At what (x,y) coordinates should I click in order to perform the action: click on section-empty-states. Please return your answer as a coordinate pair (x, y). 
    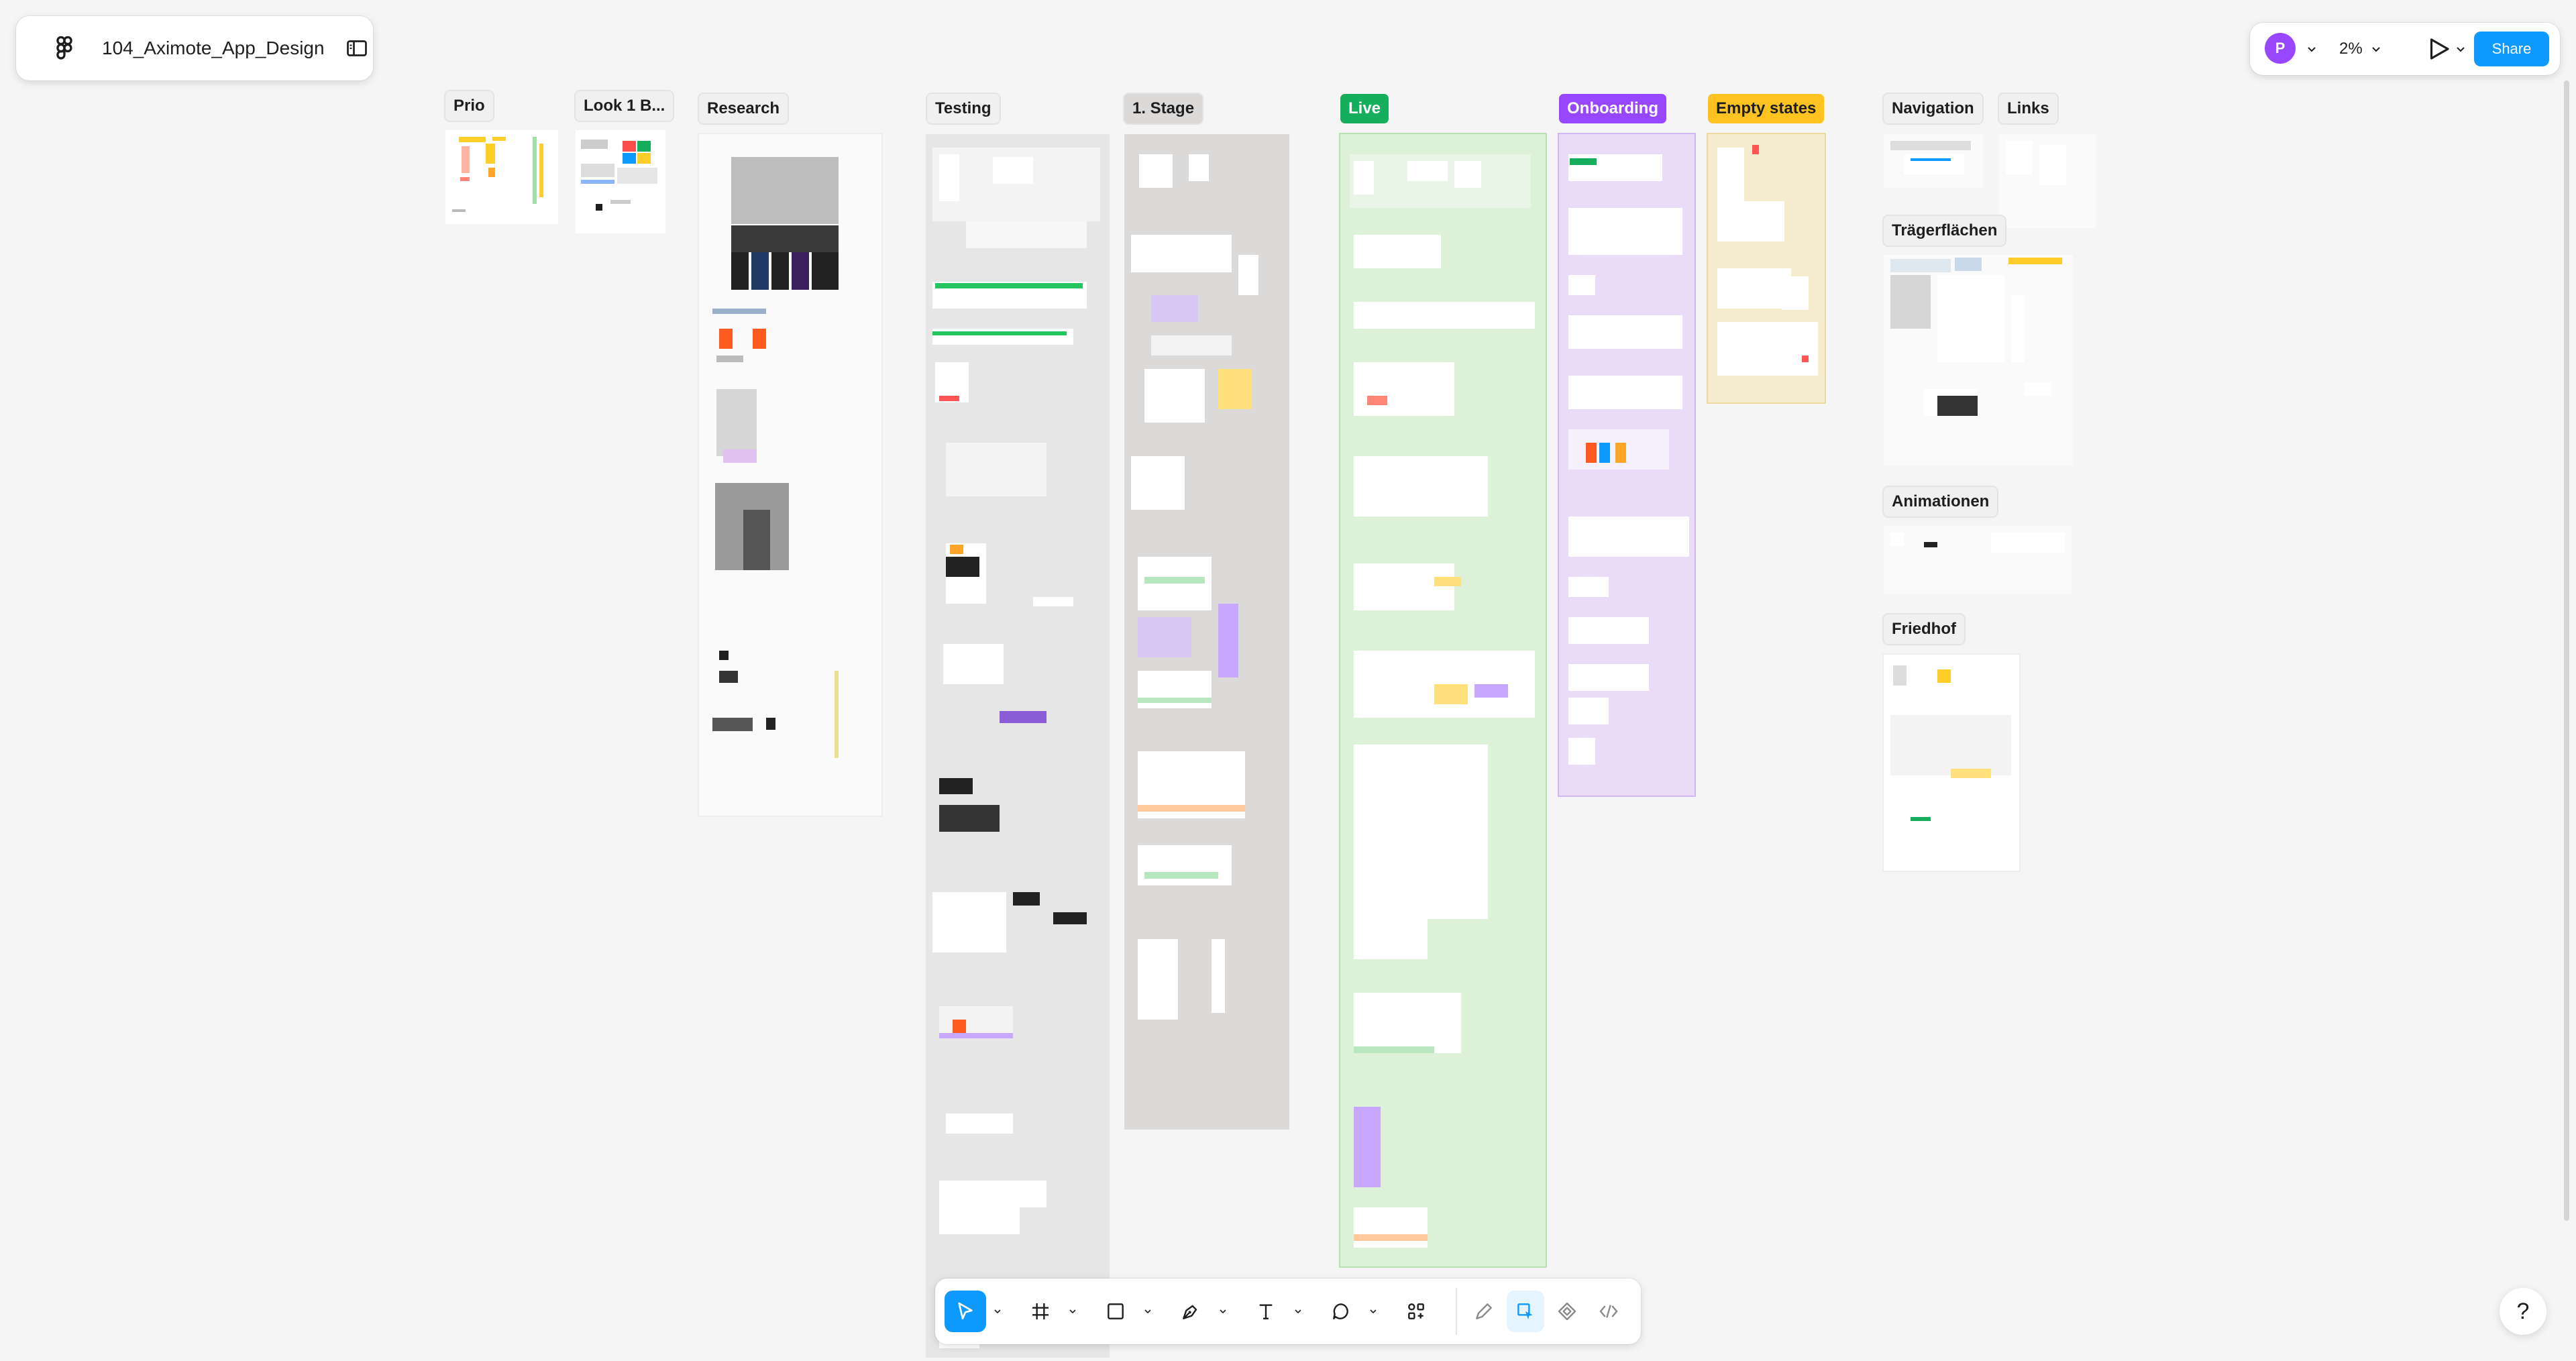
    Looking at the image, I should click on (1766, 268).